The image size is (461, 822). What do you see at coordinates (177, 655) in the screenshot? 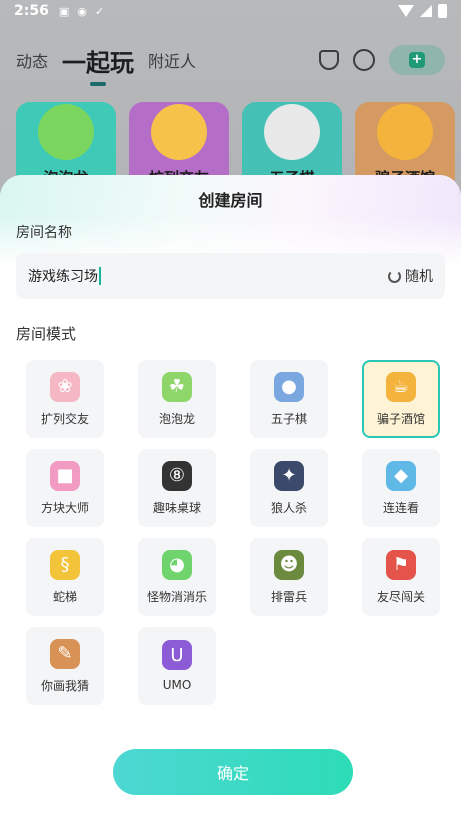
I see `uno-card-icon: U` at bounding box center [177, 655].